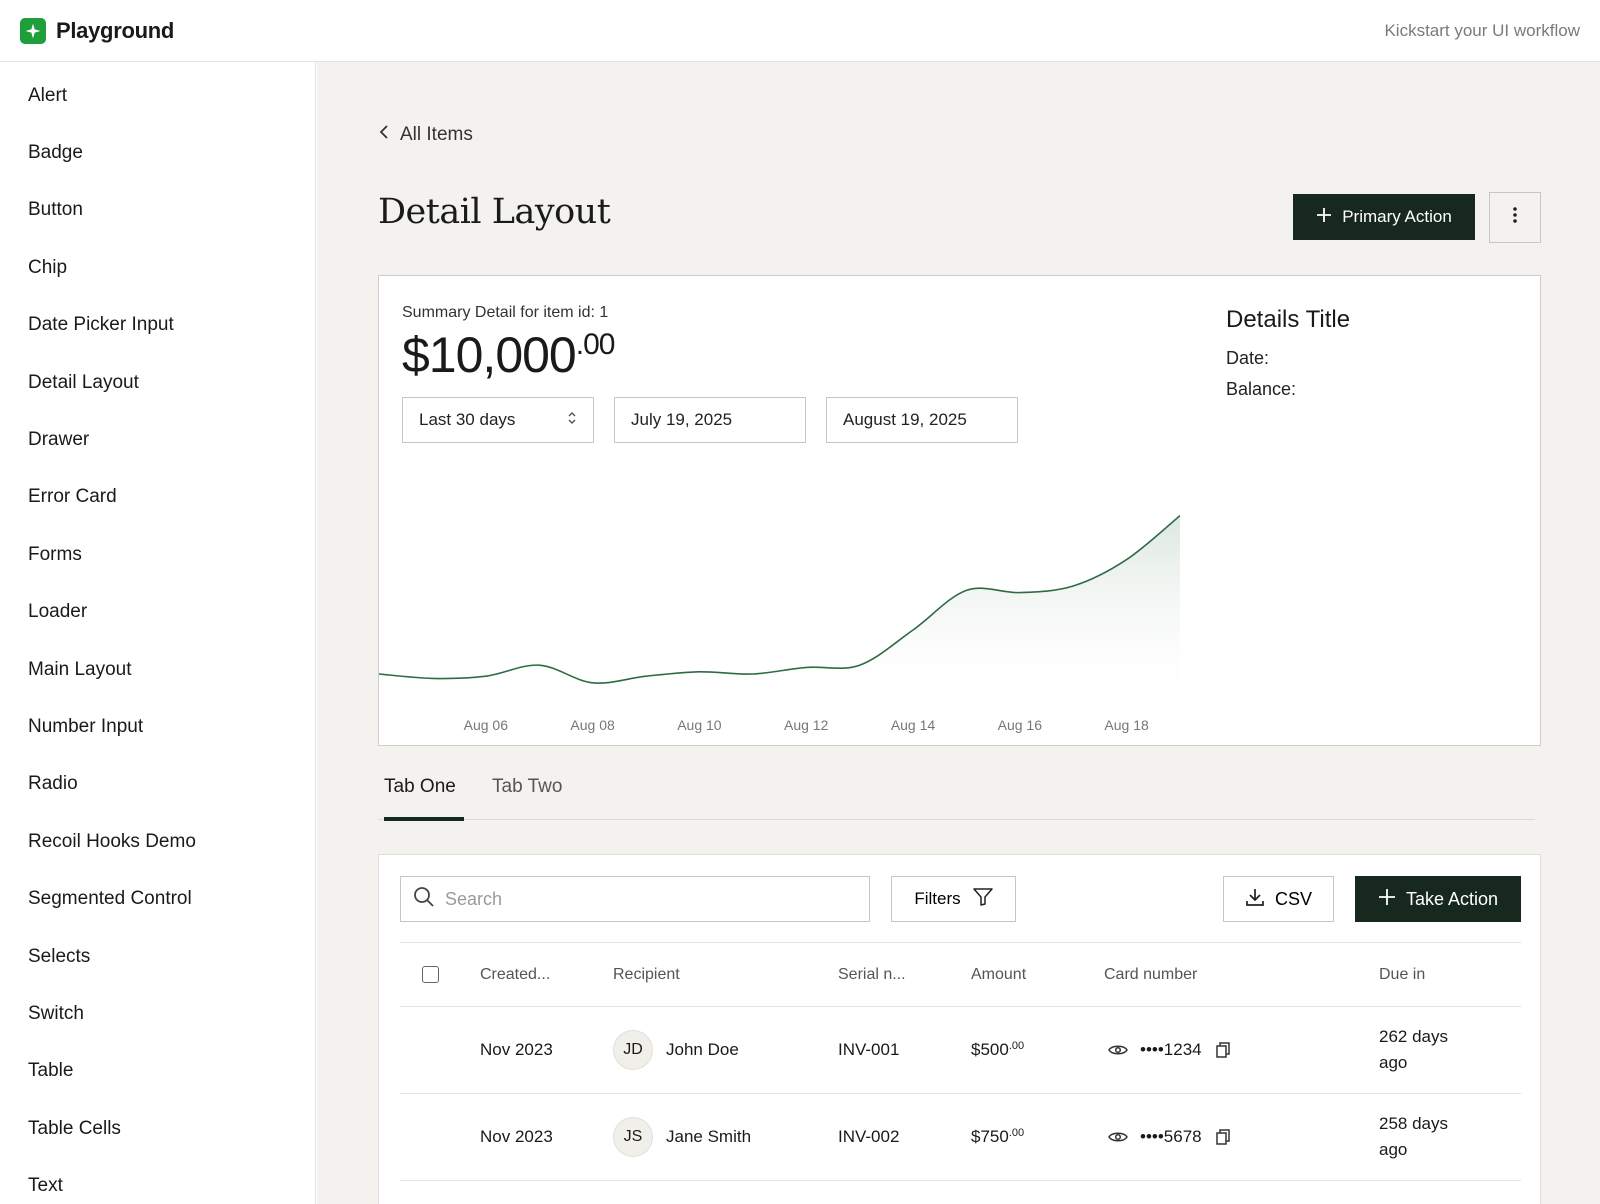  What do you see at coordinates (702, 1049) in the screenshot?
I see `recipient-name: John Doe` at bounding box center [702, 1049].